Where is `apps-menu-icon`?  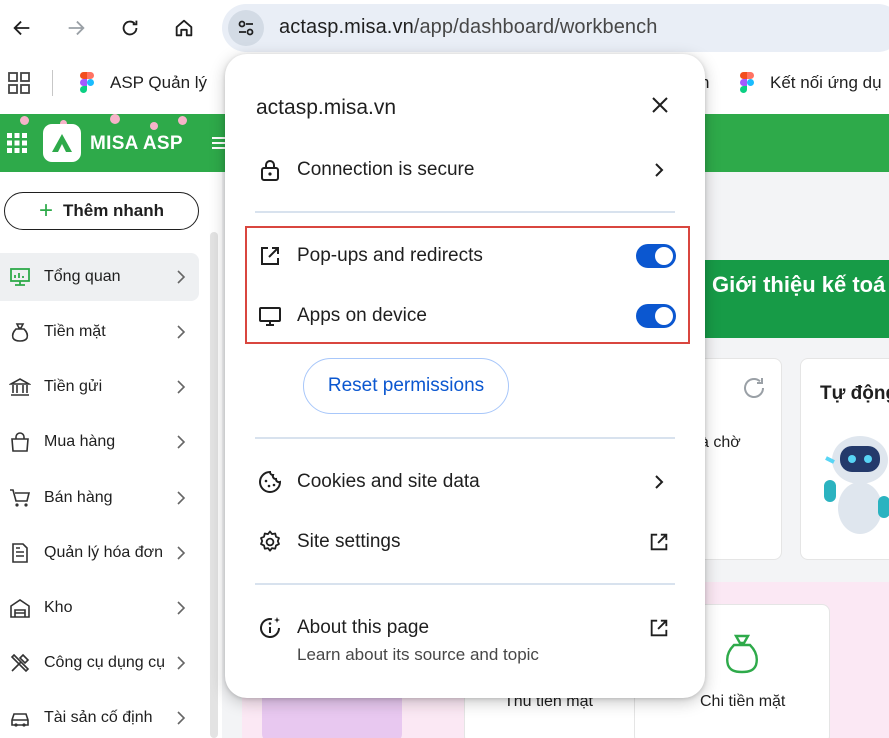
apps-menu-icon is located at coordinates (17, 143).